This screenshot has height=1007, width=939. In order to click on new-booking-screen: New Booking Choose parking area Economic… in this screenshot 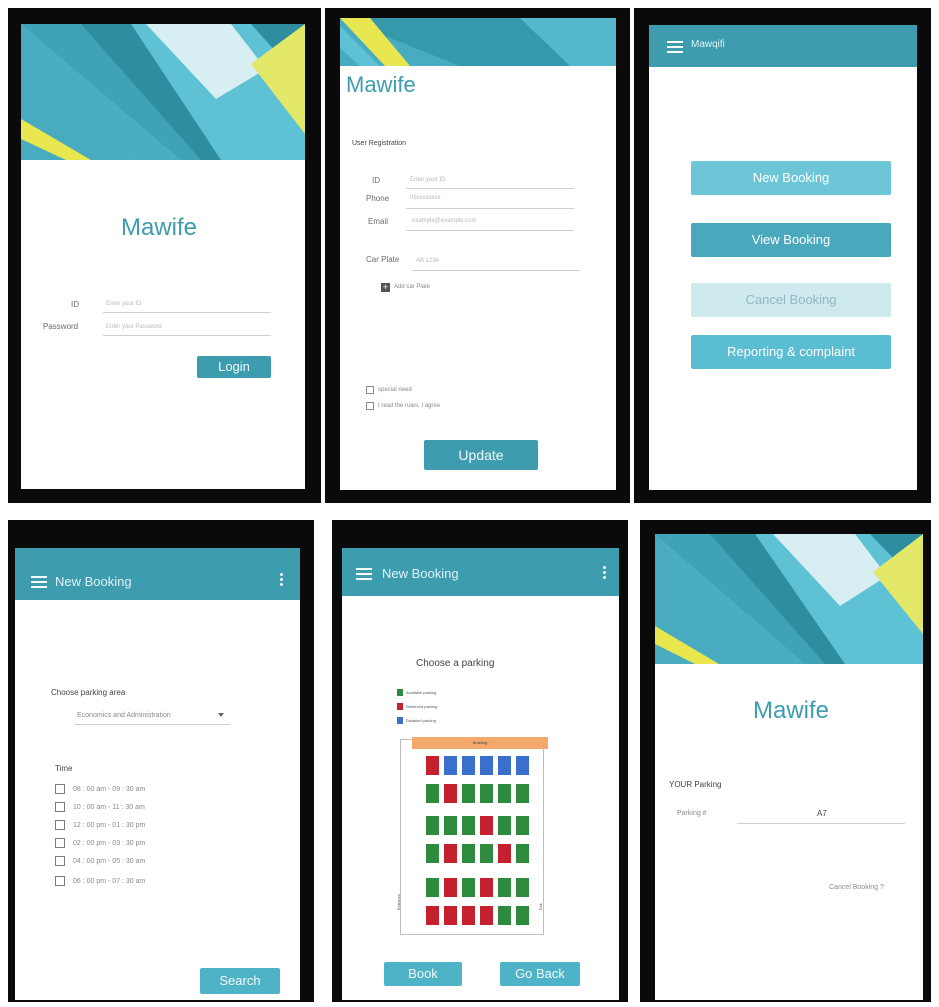, I will do `click(157, 774)`.